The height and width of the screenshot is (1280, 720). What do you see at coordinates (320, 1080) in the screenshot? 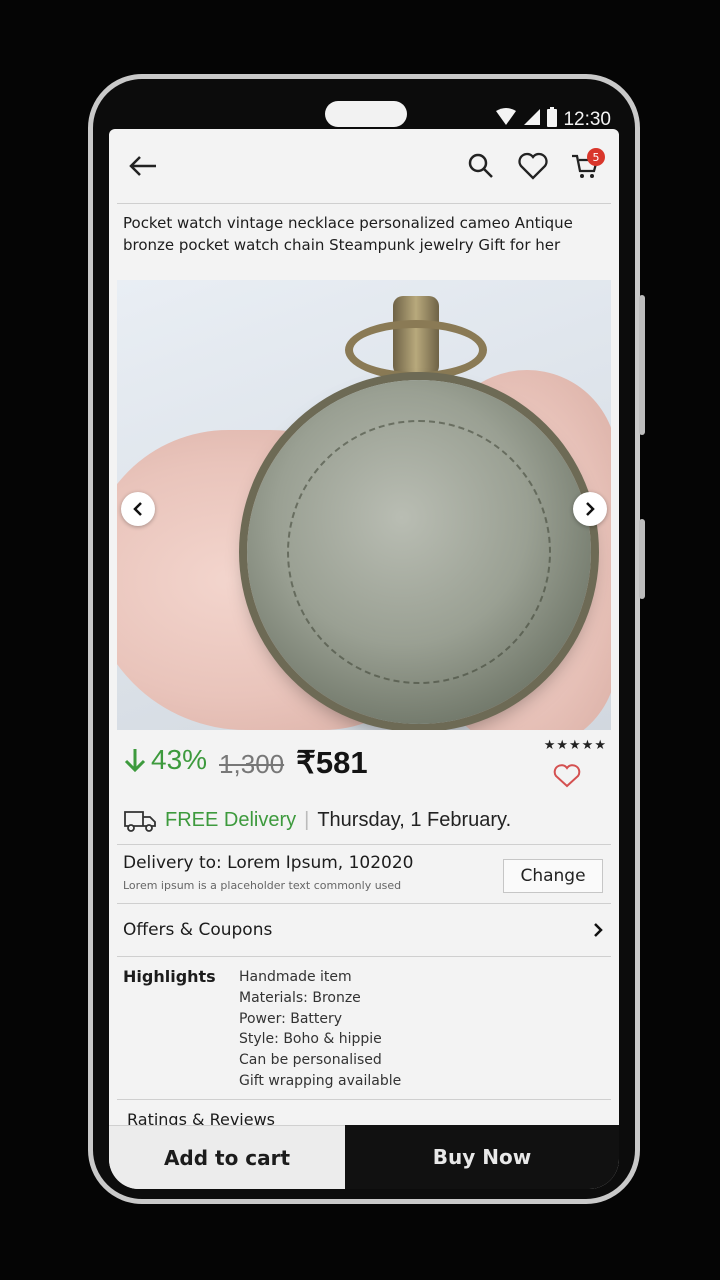
I see `highlight-item: Gift wrapping available` at bounding box center [320, 1080].